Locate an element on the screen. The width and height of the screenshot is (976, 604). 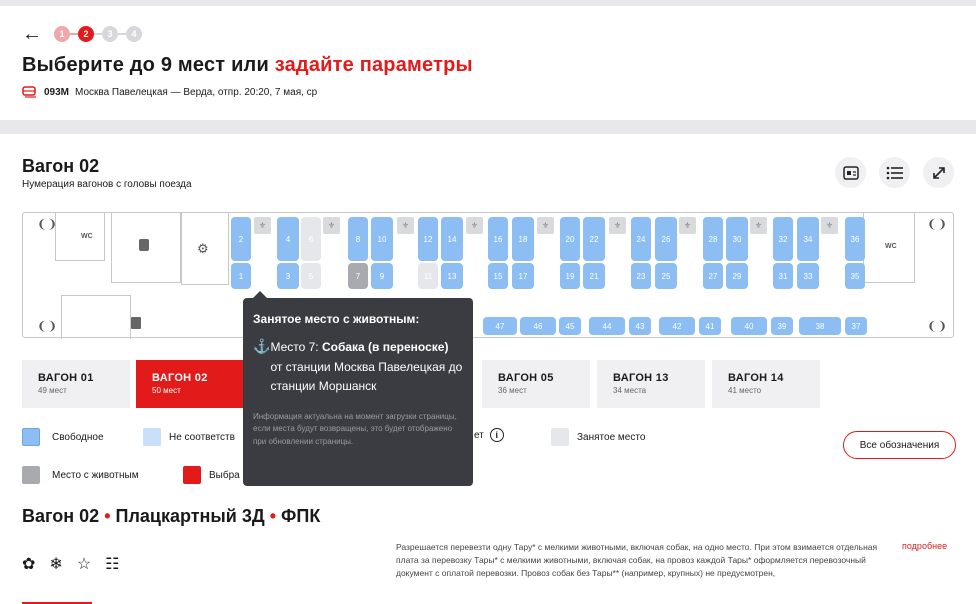
seat: 8 is located at coordinates (358, 239).